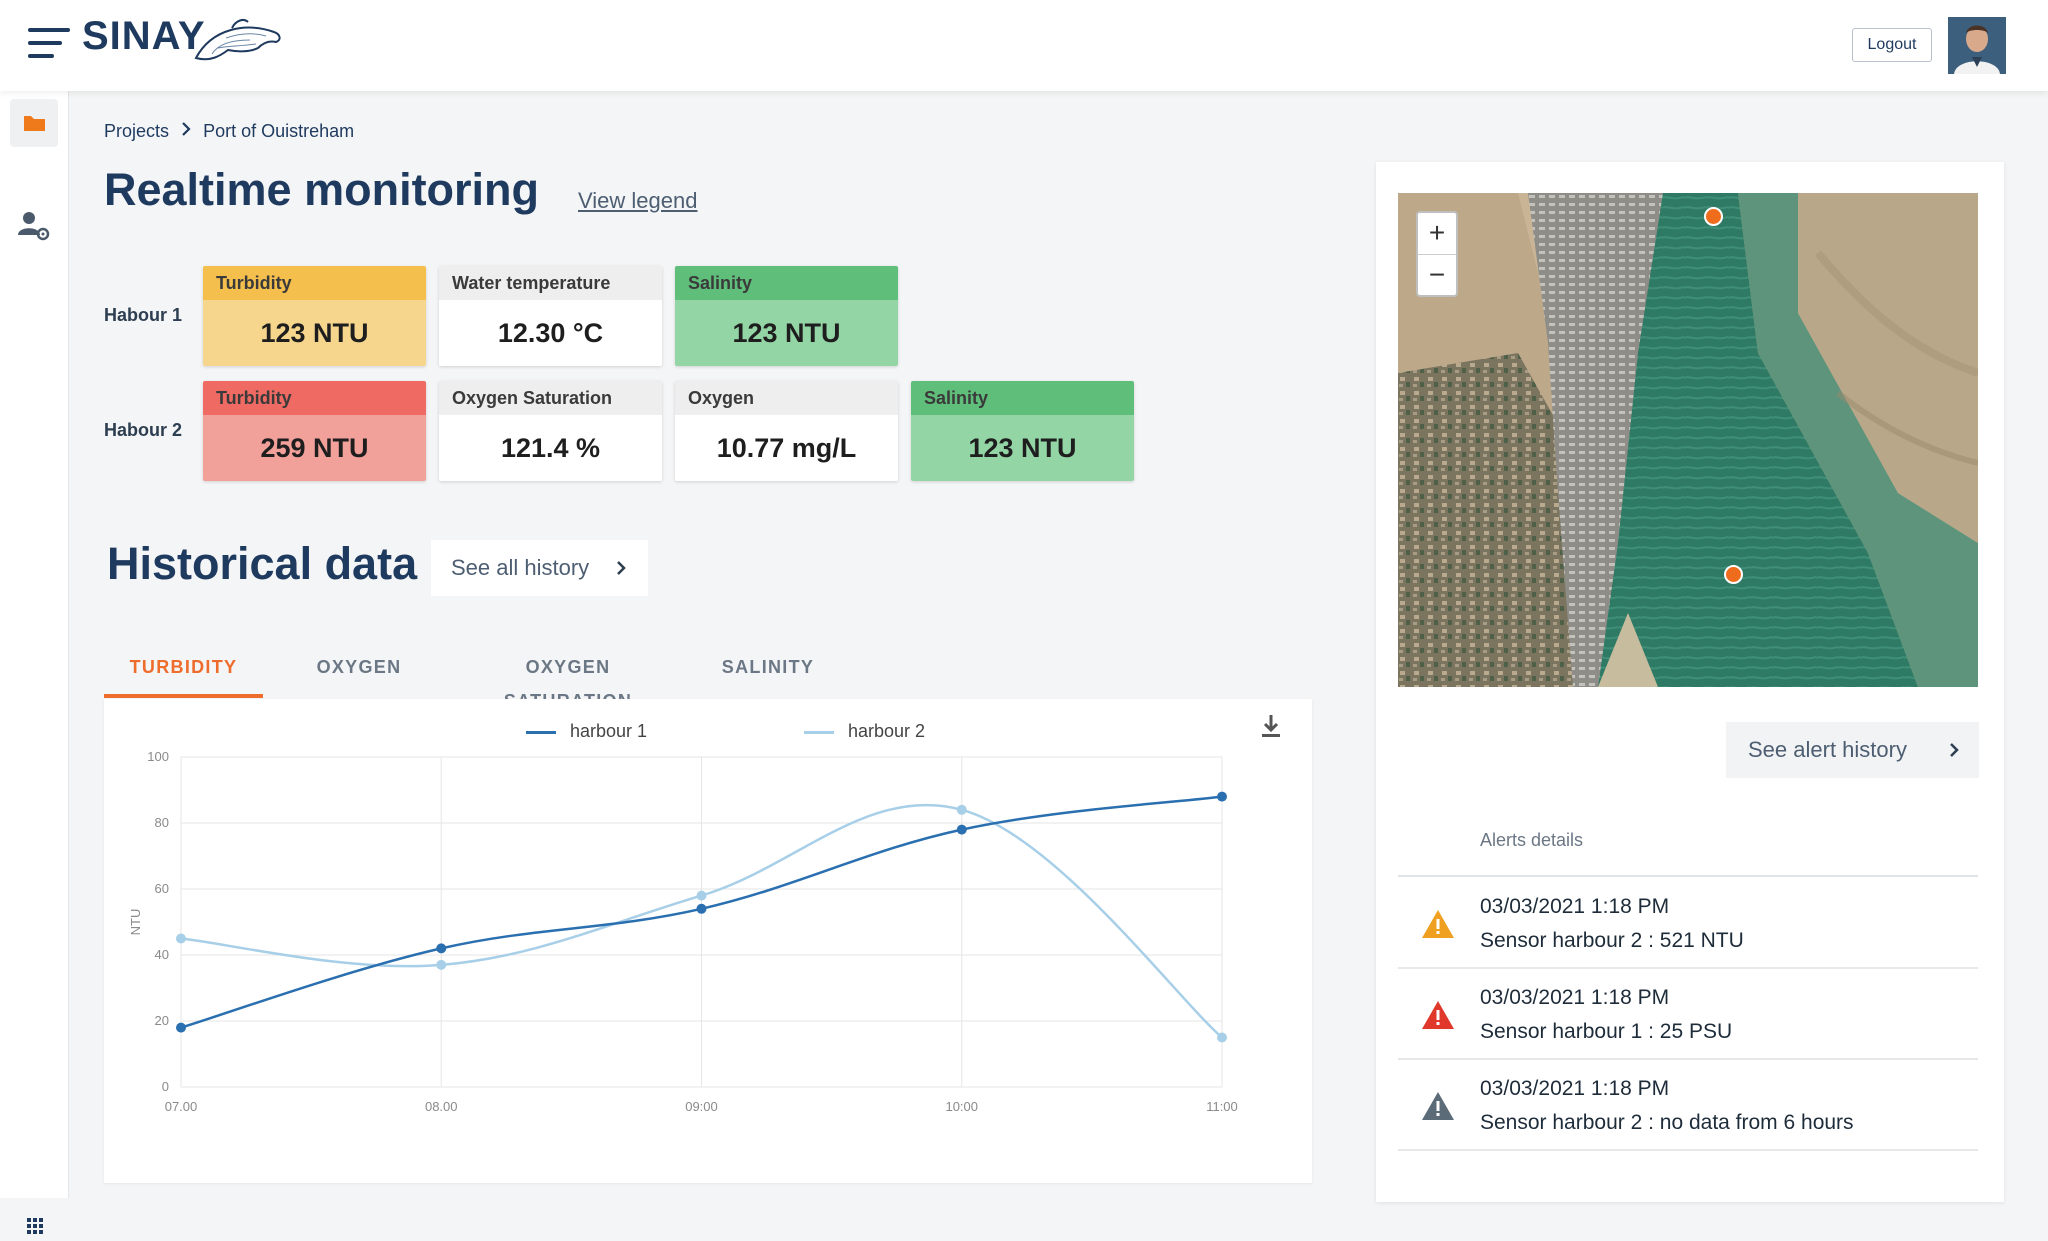  Describe the element at coordinates (550, 283) in the screenshot. I see `tile-title: Water temperature` at that location.